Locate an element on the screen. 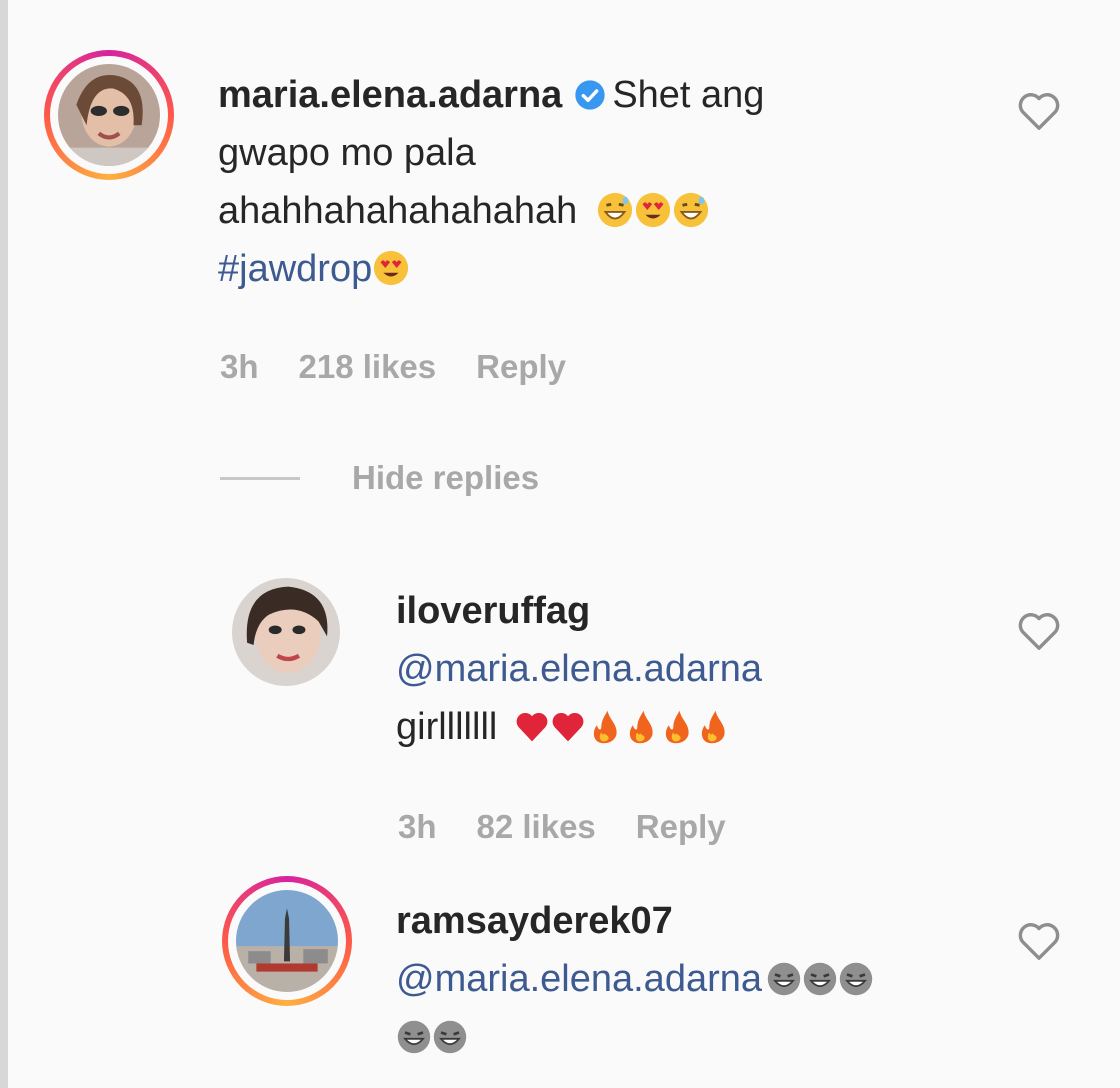  hide-replies-label: Hide replies is located at coordinates (446, 477).